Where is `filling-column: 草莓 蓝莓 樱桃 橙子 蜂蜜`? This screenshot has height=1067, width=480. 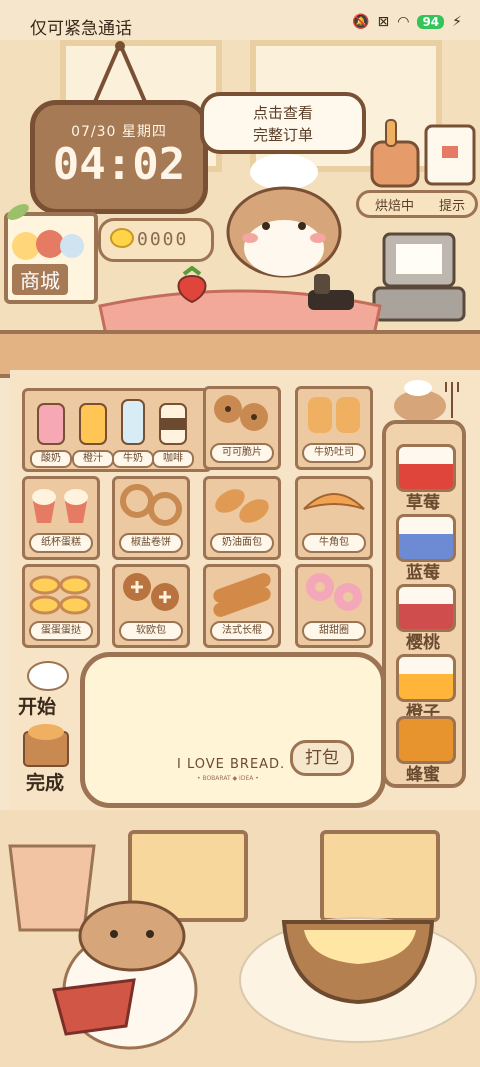 filling-column: 草莓 蓝莓 樱桃 橙子 蜂蜜 is located at coordinates (424, 604).